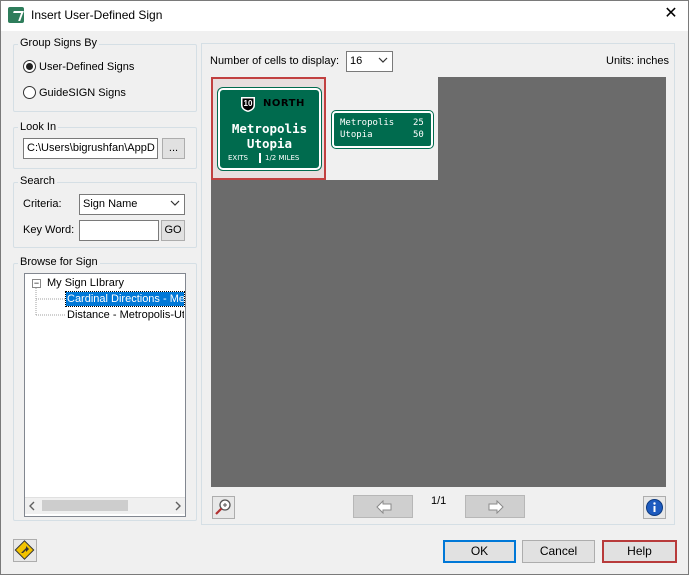 Image resolution: width=689 pixels, height=575 pixels. I want to click on look-in-path-field: C:\Users\bigrushfan\AppD, so click(90, 148).